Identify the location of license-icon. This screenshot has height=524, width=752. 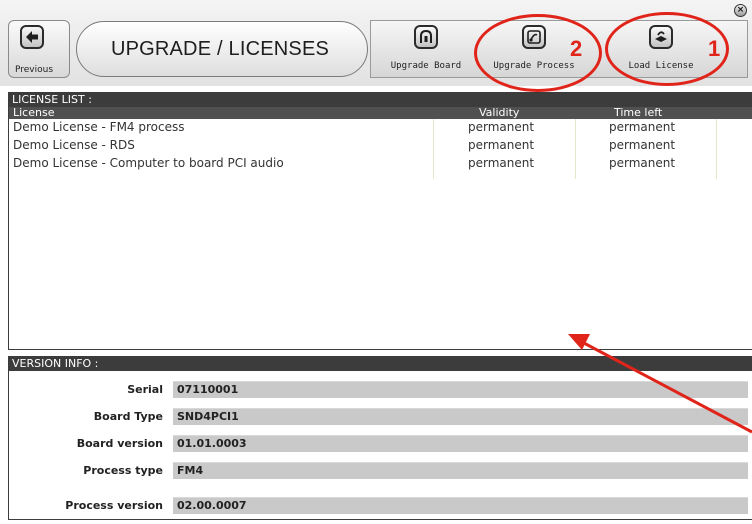
(661, 37).